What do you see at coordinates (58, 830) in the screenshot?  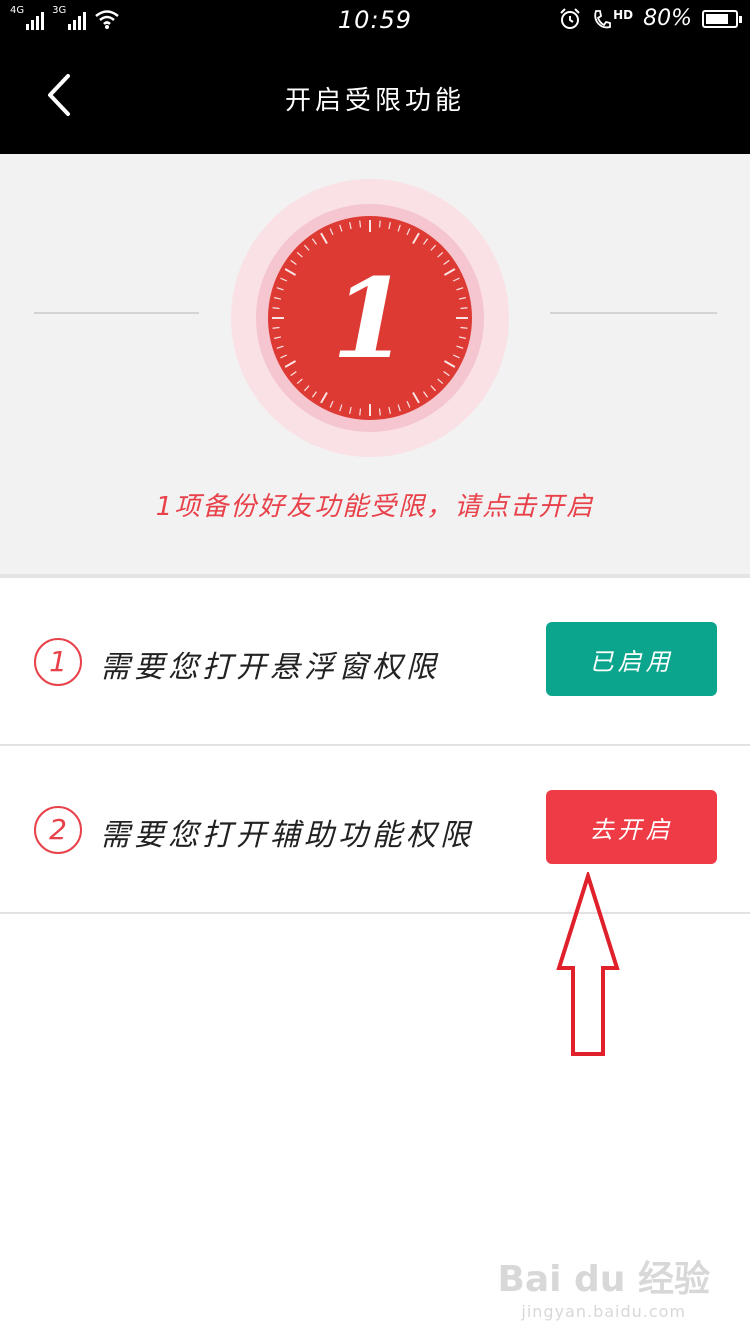 I see `step-number-2: 2` at bounding box center [58, 830].